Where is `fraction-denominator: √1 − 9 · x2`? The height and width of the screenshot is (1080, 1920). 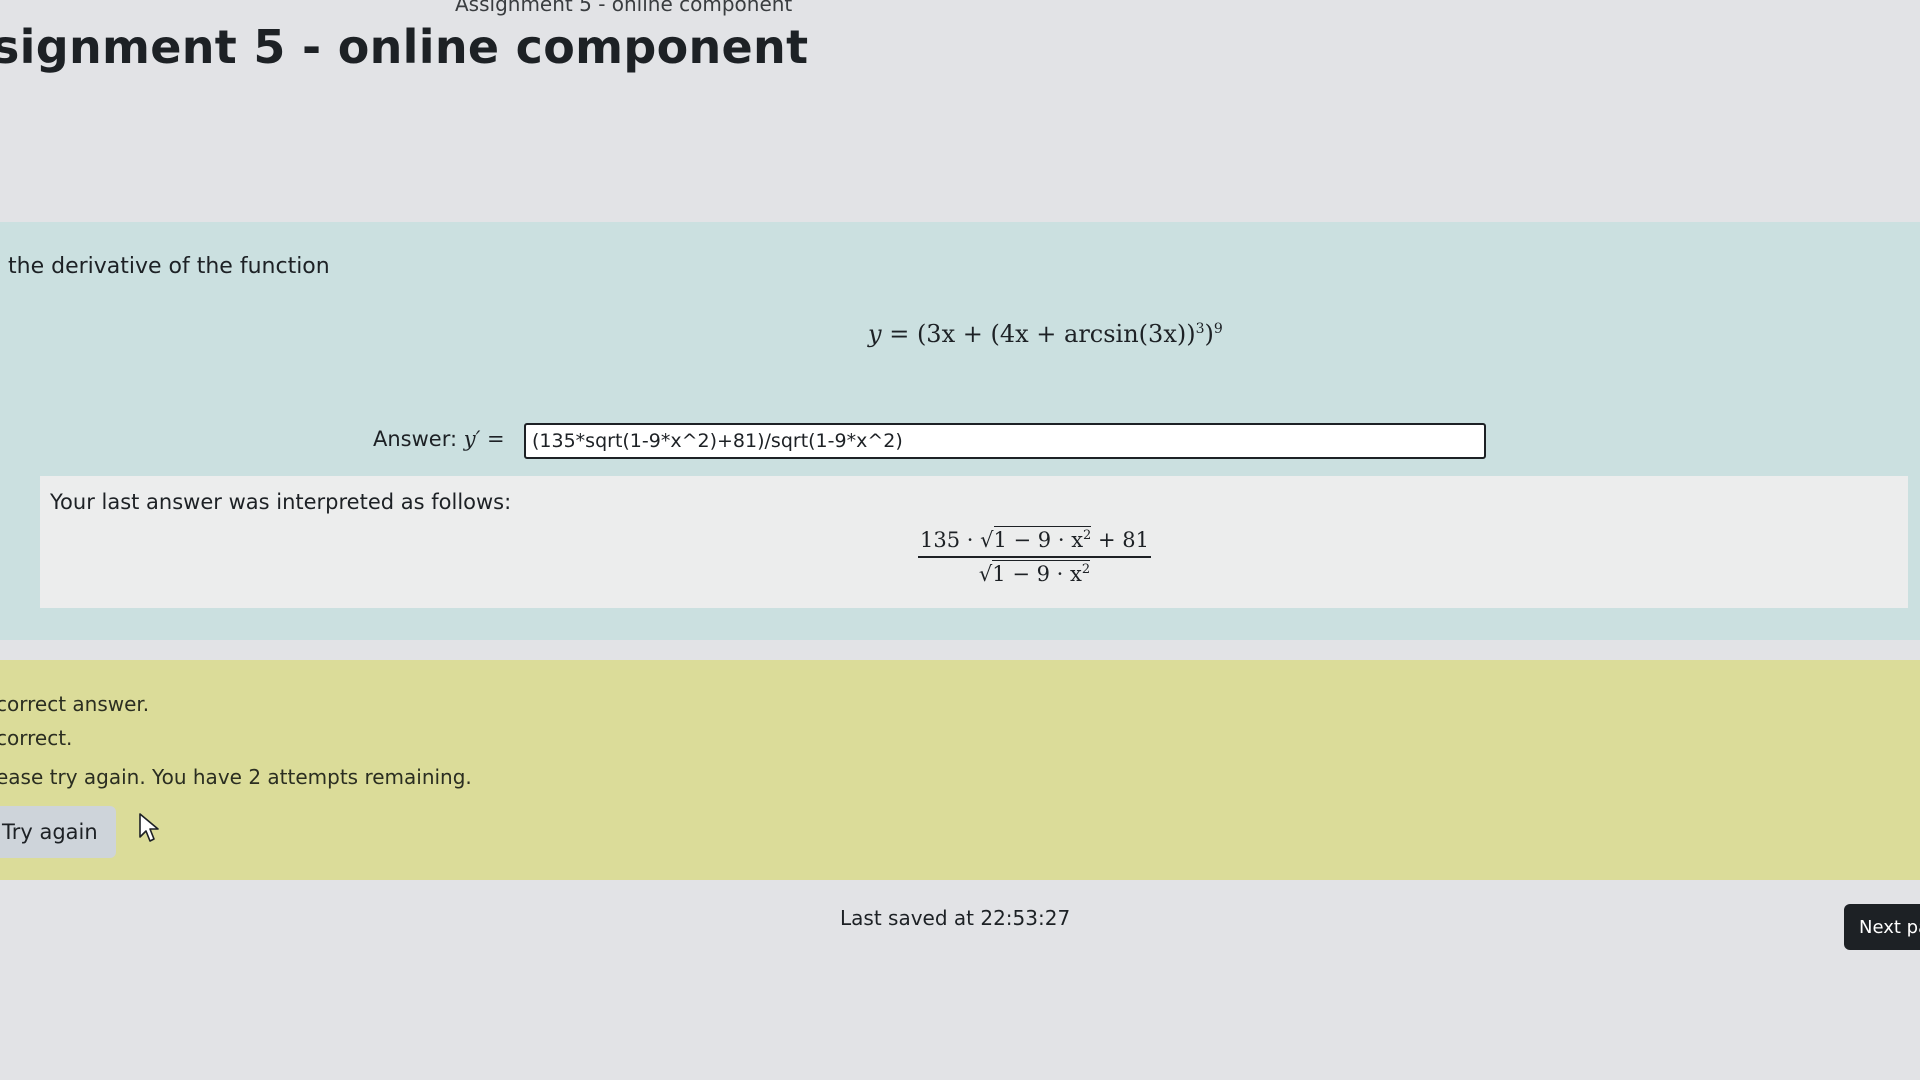 fraction-denominator: √1 − 9 · x2 is located at coordinates (1034, 572).